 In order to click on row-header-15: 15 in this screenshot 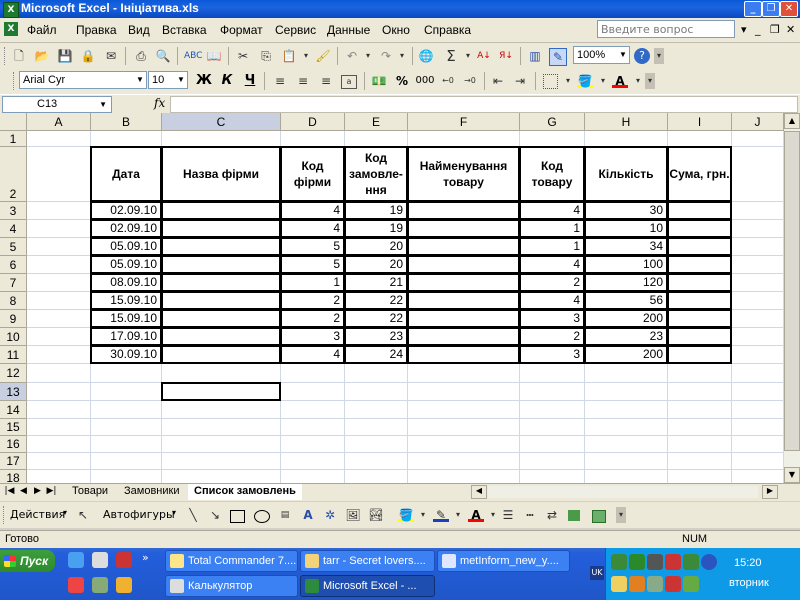, I will do `click(13, 427)`.